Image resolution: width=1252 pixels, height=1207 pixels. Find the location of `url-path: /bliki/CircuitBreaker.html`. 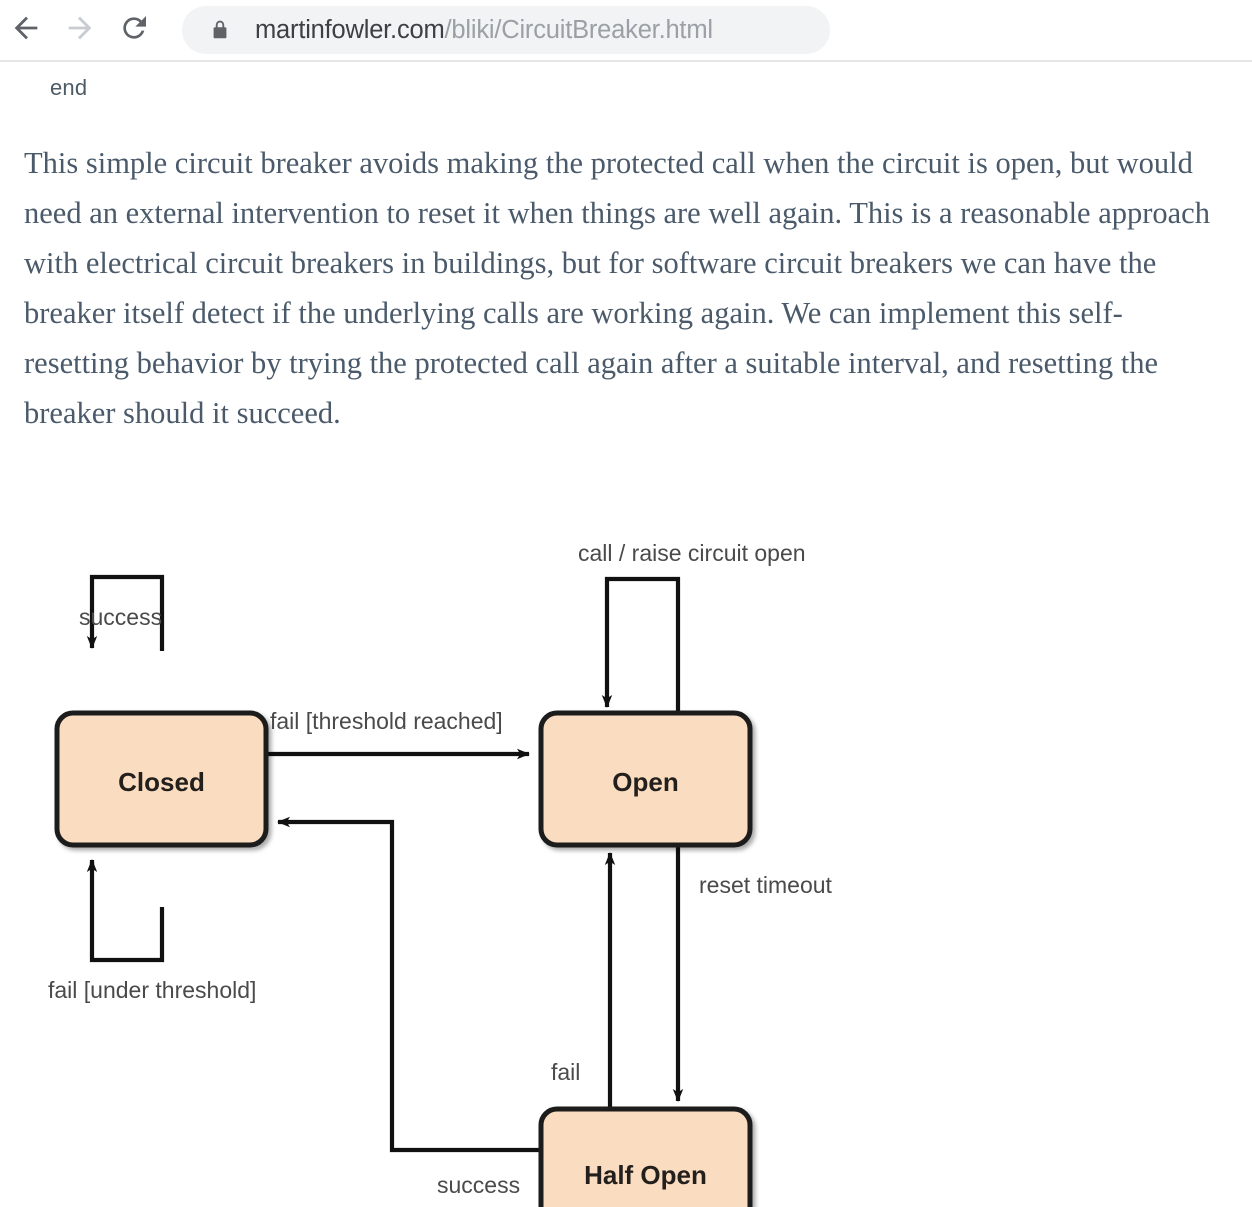

url-path: /bliki/CircuitBreaker.html is located at coordinates (578, 29).